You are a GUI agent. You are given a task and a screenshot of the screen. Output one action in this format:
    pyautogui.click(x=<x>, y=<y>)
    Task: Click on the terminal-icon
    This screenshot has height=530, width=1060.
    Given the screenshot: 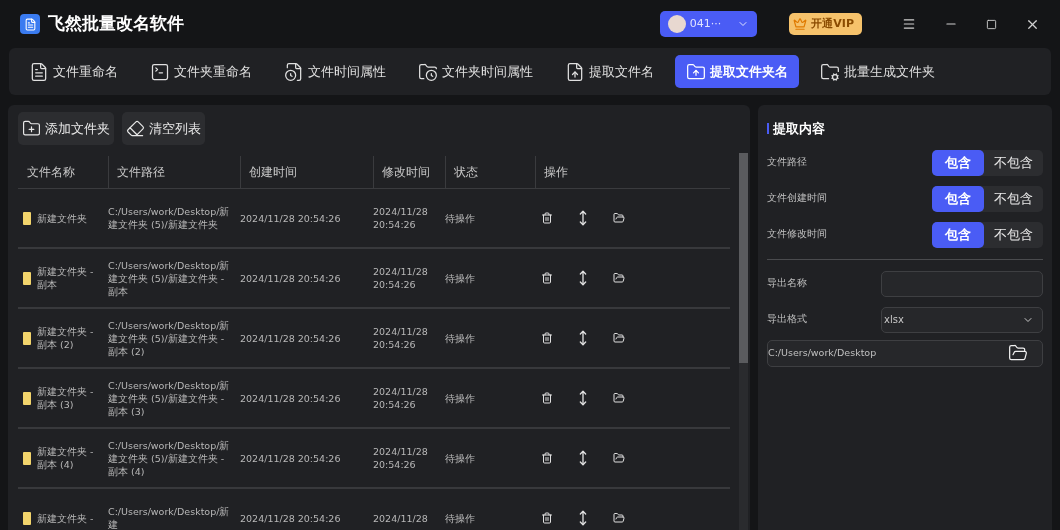 What is the action you would take?
    pyautogui.click(x=160, y=71)
    